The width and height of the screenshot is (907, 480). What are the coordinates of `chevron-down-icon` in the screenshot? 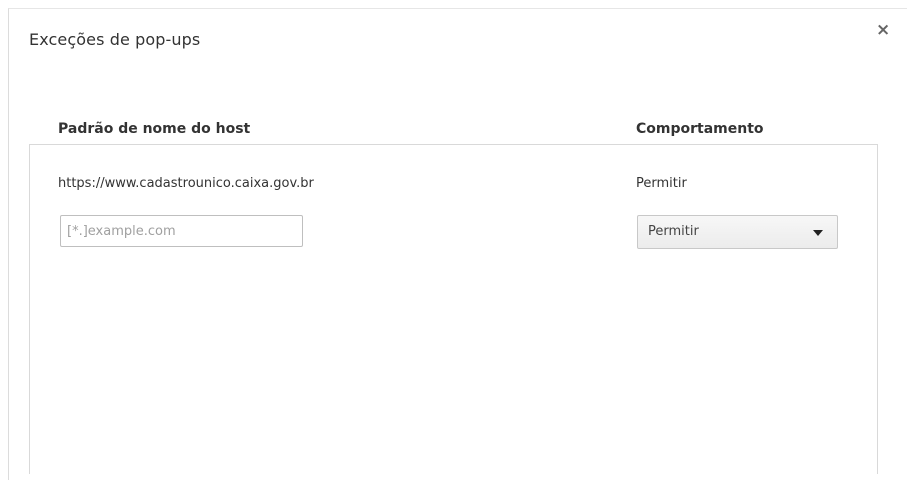 It's located at (818, 233).